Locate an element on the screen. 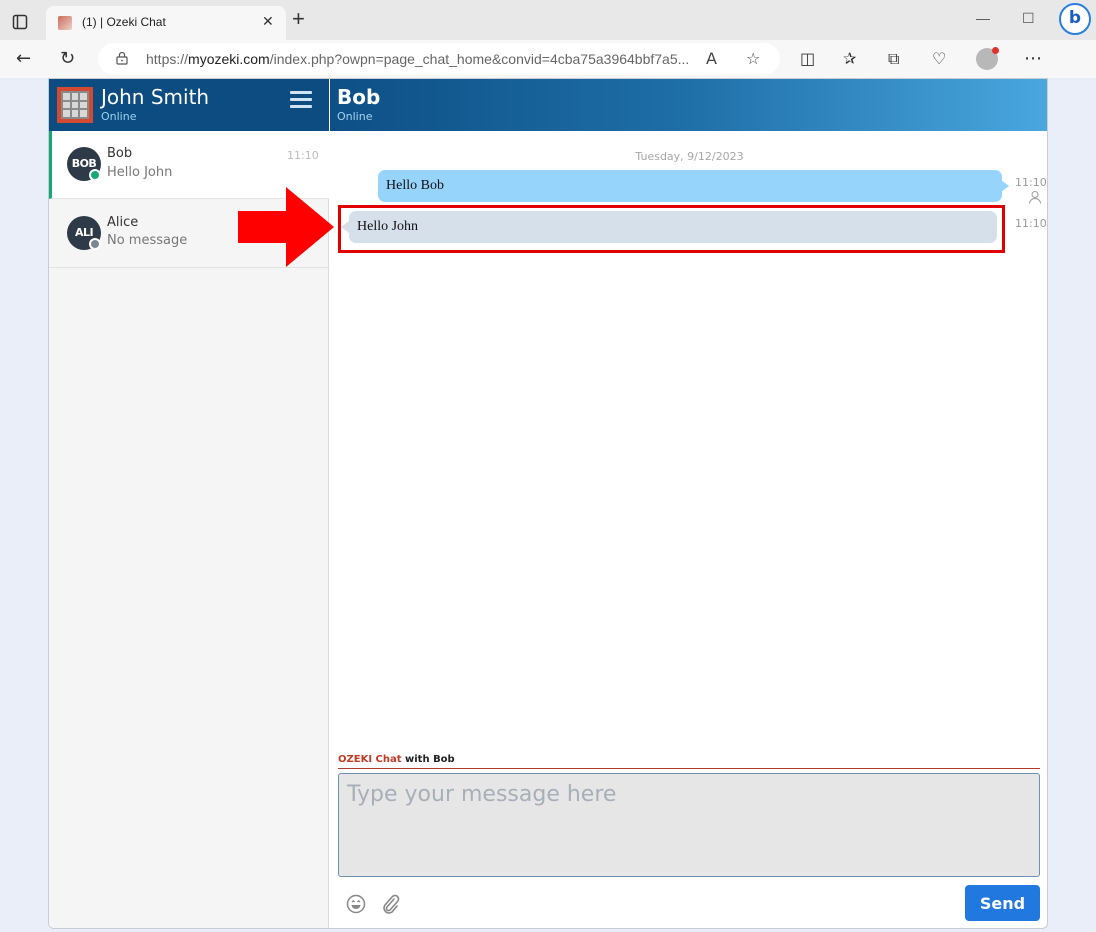  conversation-name: Alice is located at coordinates (123, 222).